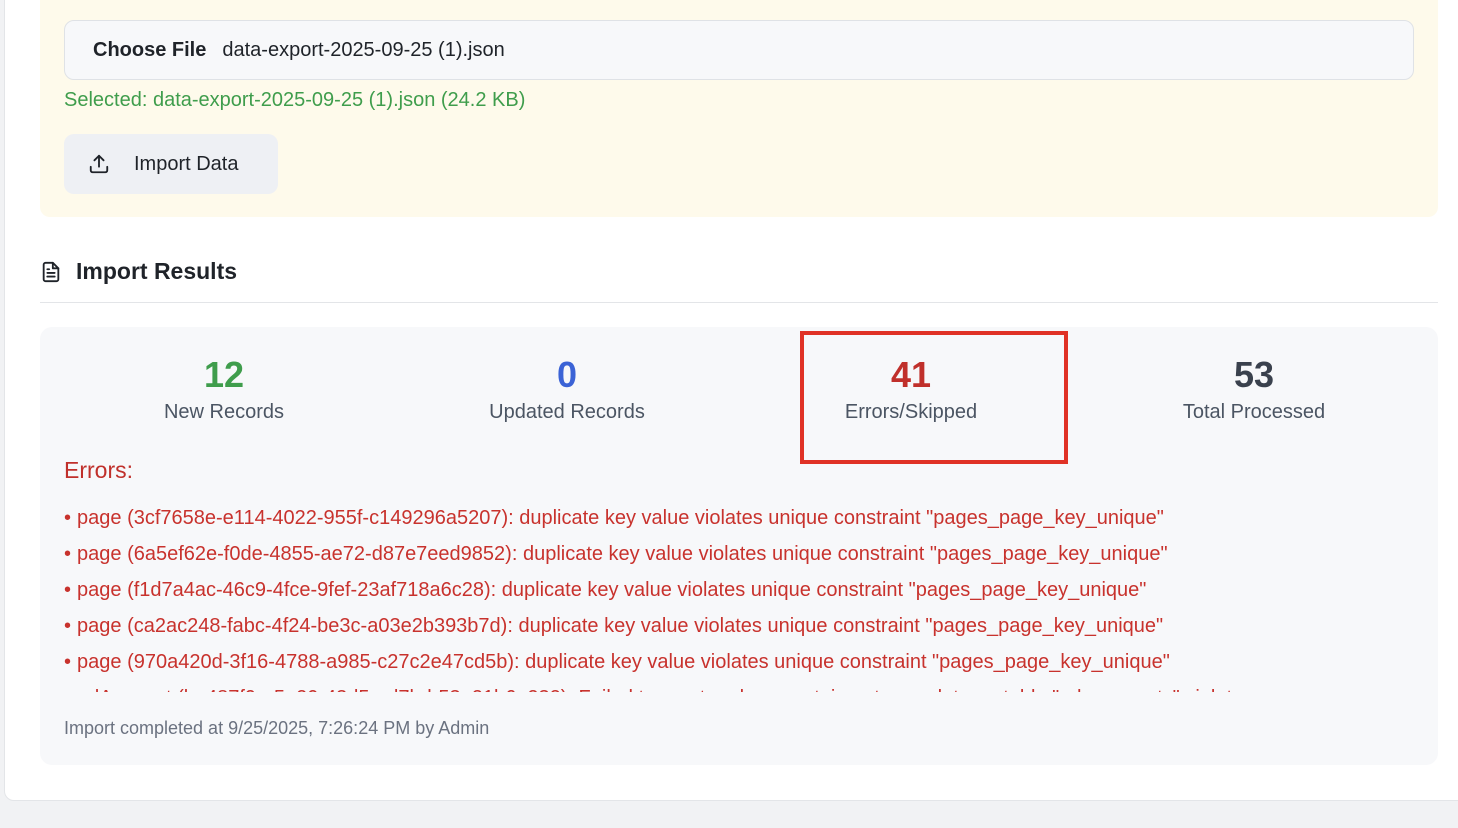  I want to click on stat-value: 12, so click(224, 374).